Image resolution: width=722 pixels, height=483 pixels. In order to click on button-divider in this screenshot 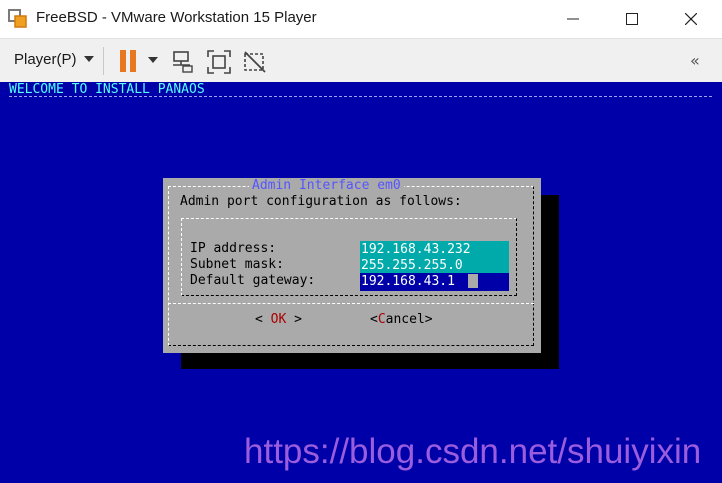, I will do `click(351, 303)`.